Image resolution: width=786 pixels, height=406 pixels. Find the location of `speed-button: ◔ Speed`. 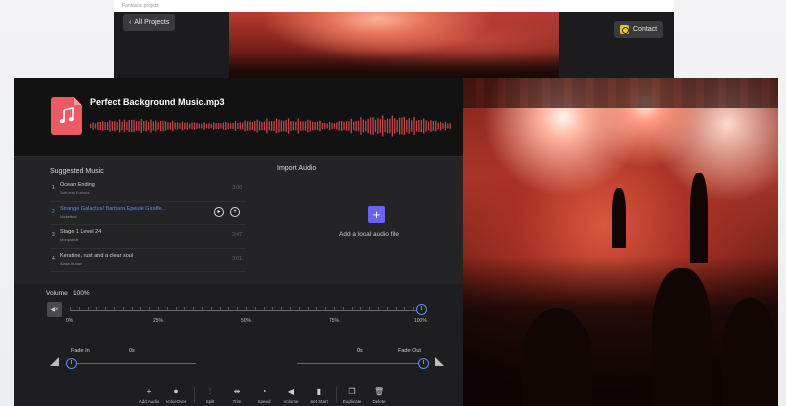

speed-button: ◔ Speed is located at coordinates (264, 395).